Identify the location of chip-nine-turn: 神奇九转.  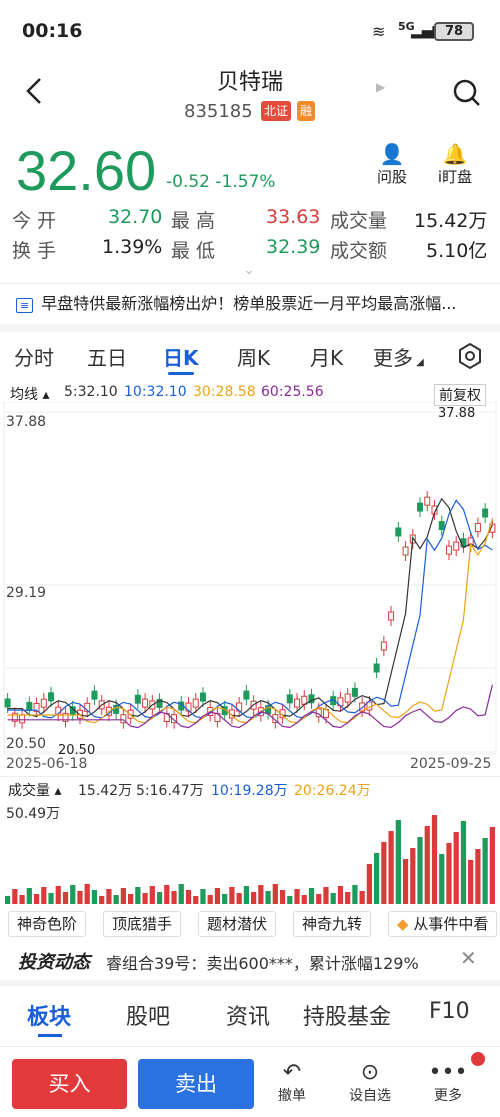
(332, 924).